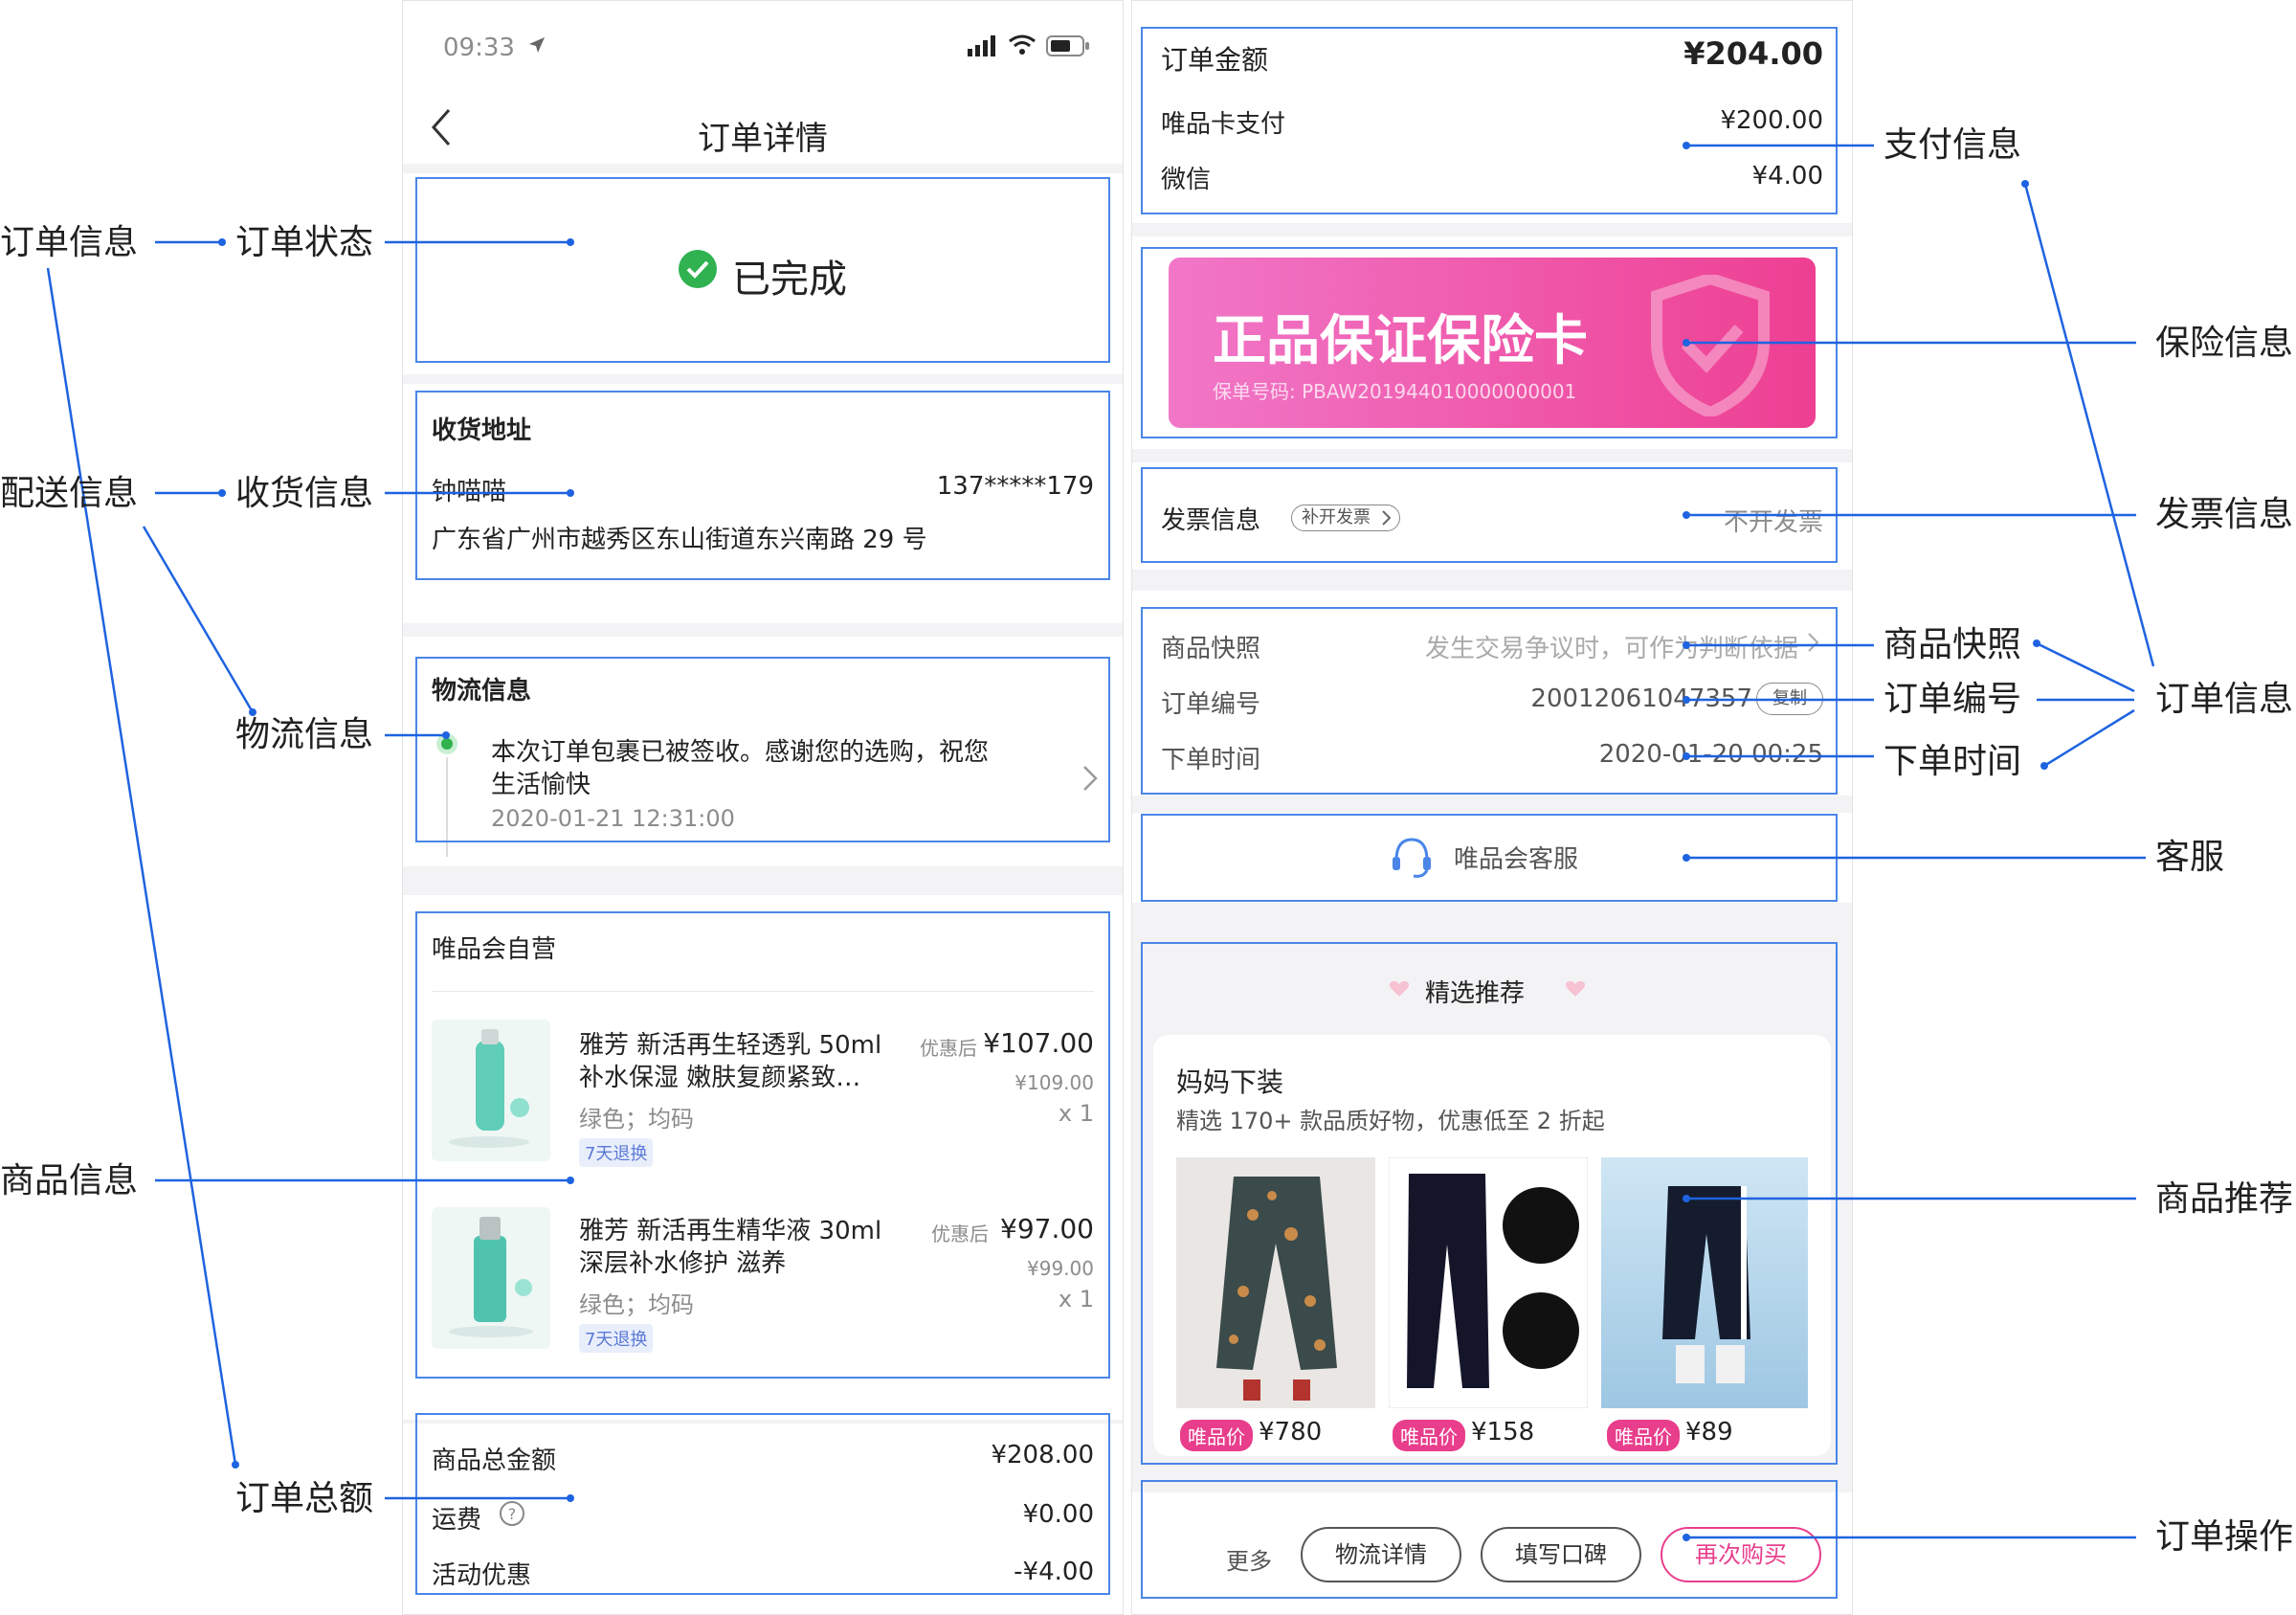 The width and height of the screenshot is (2296, 1615). What do you see at coordinates (762, 270) in the screenshot?
I see `highlight-order-status` at bounding box center [762, 270].